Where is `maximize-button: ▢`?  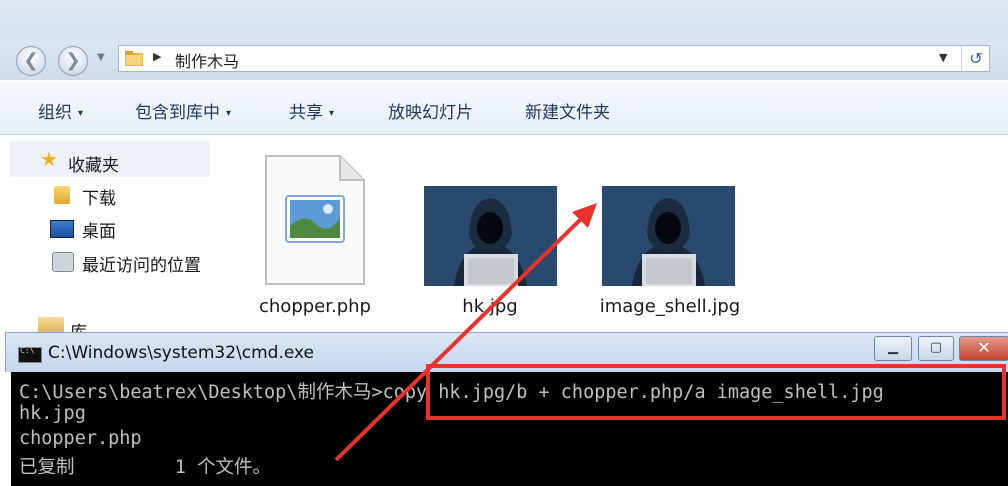 maximize-button: ▢ is located at coordinates (936, 348).